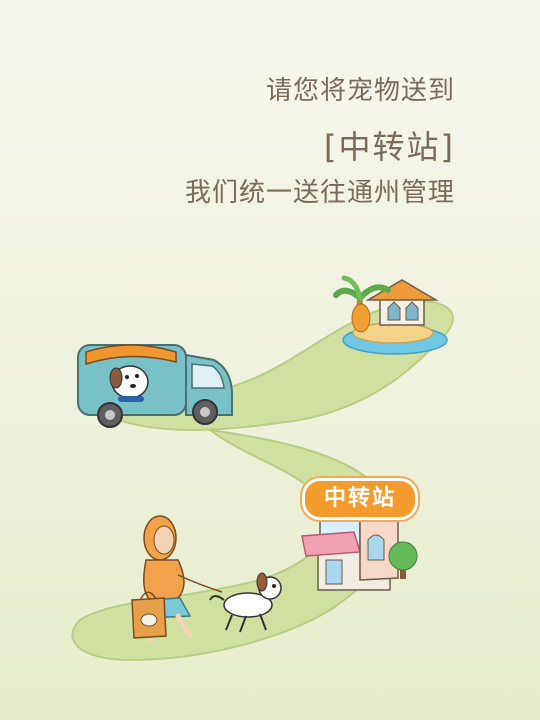 The image size is (540, 720). I want to click on van-icon, so click(155, 386).